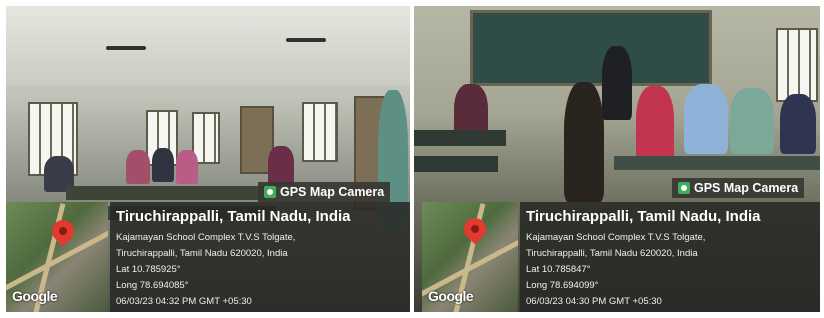  What do you see at coordinates (475, 229) in the screenshot?
I see `map-pin-icon` at bounding box center [475, 229].